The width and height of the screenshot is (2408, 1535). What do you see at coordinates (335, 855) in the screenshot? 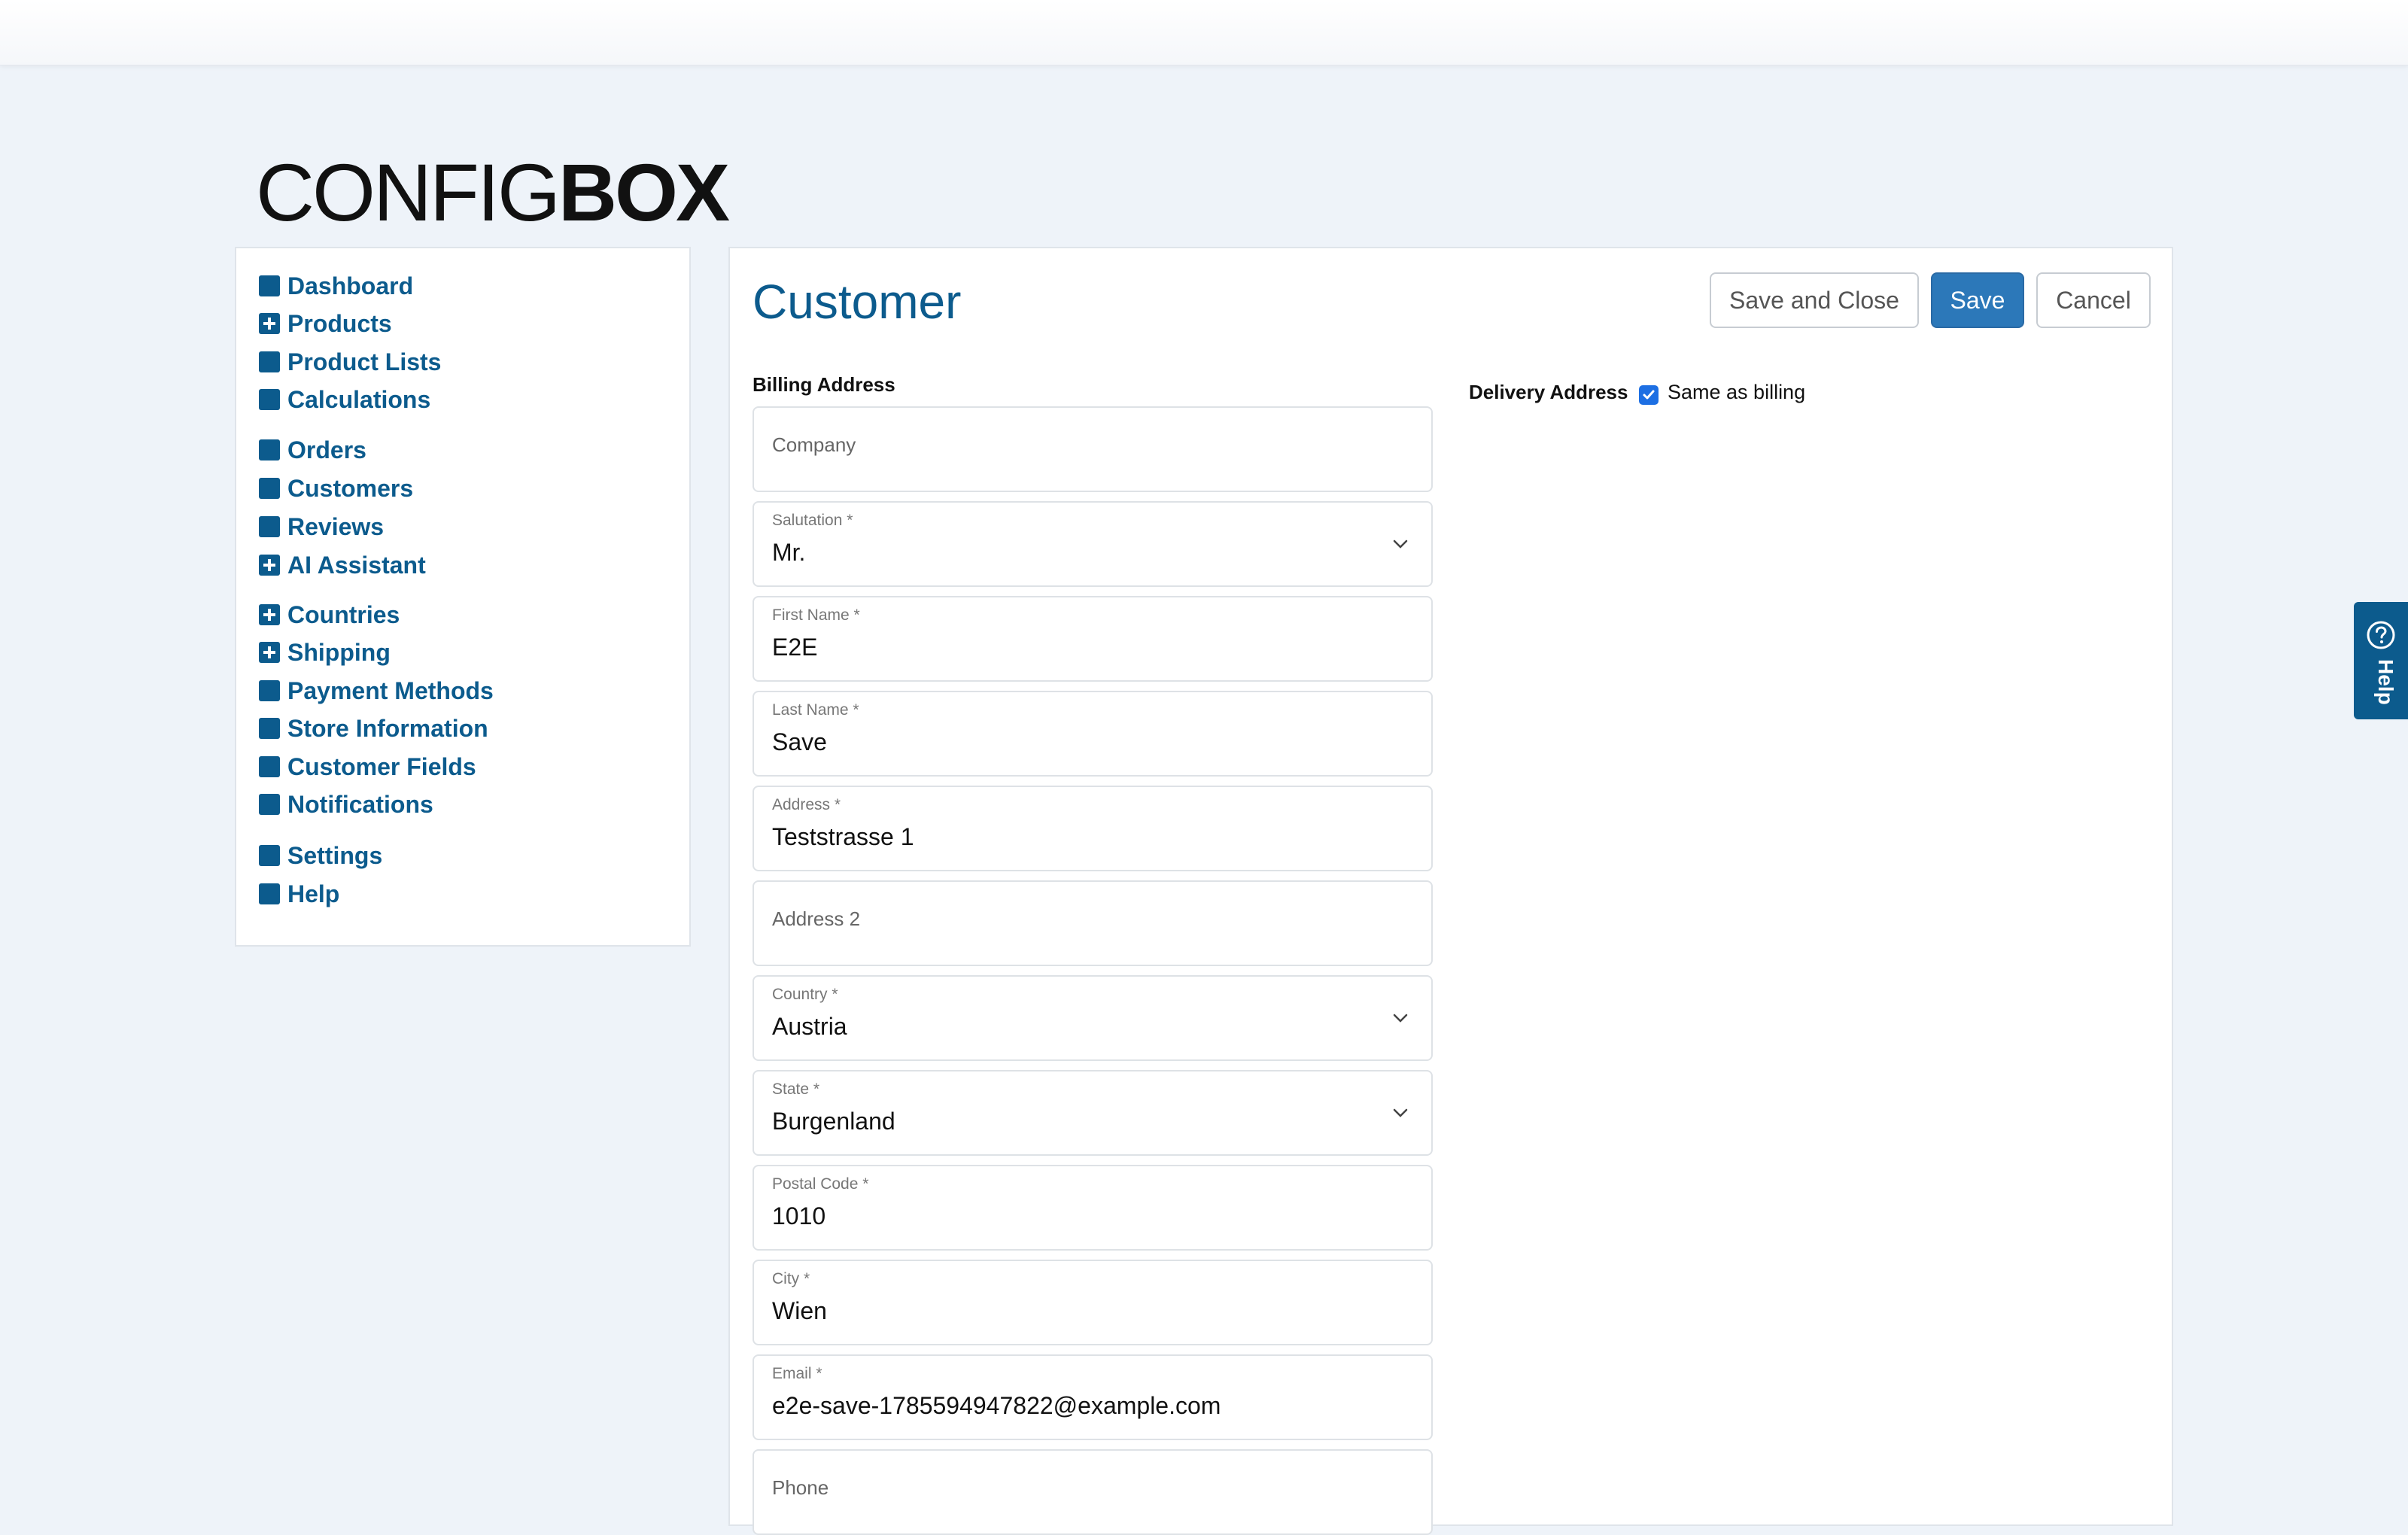
I see `sidebar-item-label: Settings` at bounding box center [335, 855].